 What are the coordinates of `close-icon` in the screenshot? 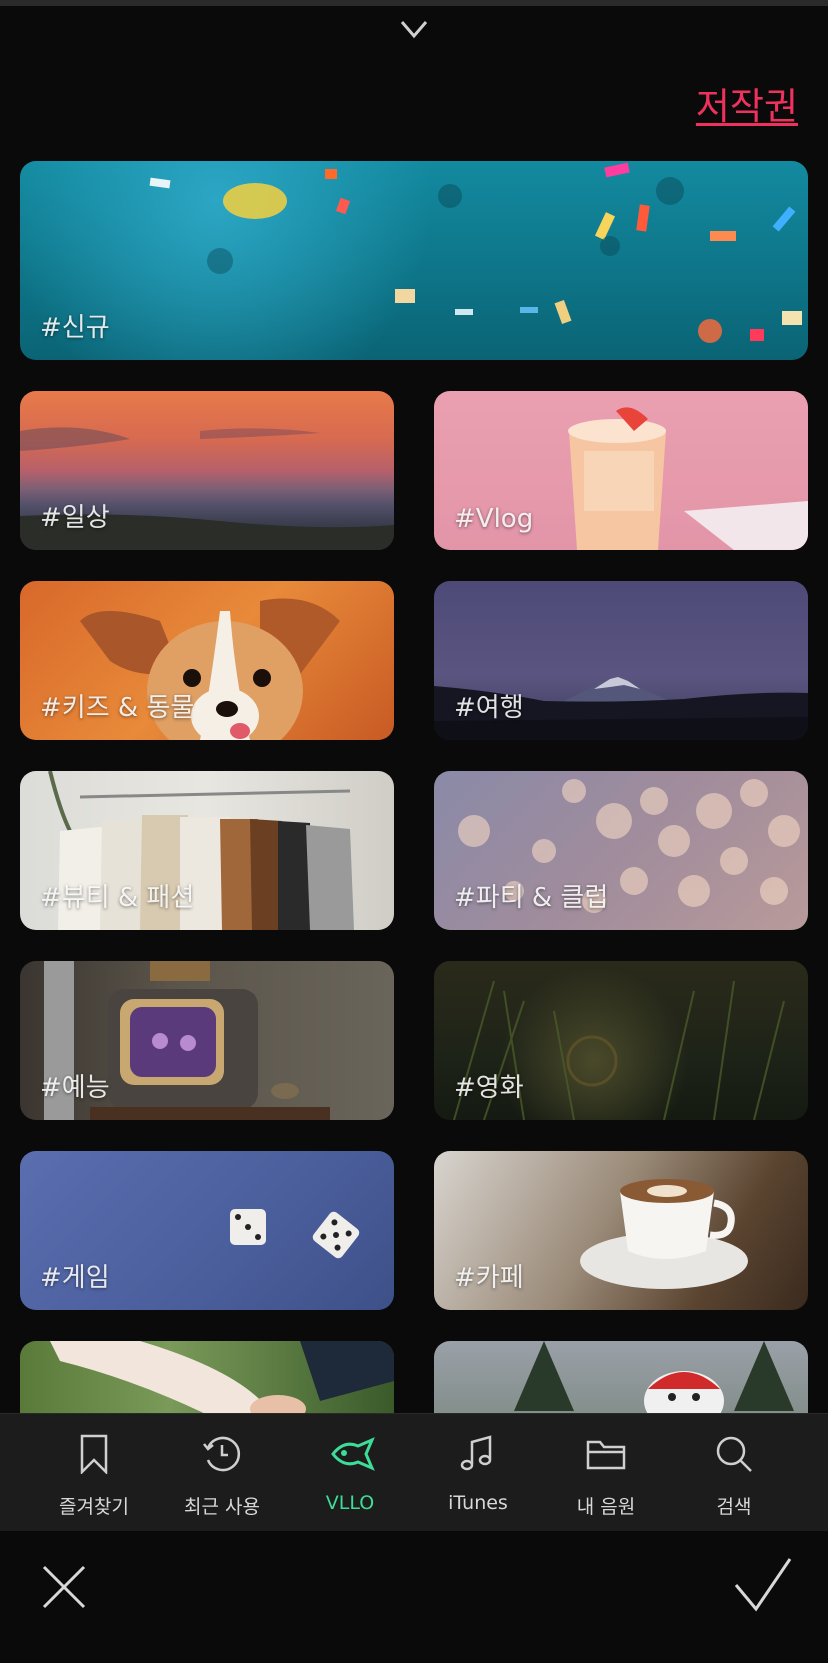 It's located at (64, 1587).